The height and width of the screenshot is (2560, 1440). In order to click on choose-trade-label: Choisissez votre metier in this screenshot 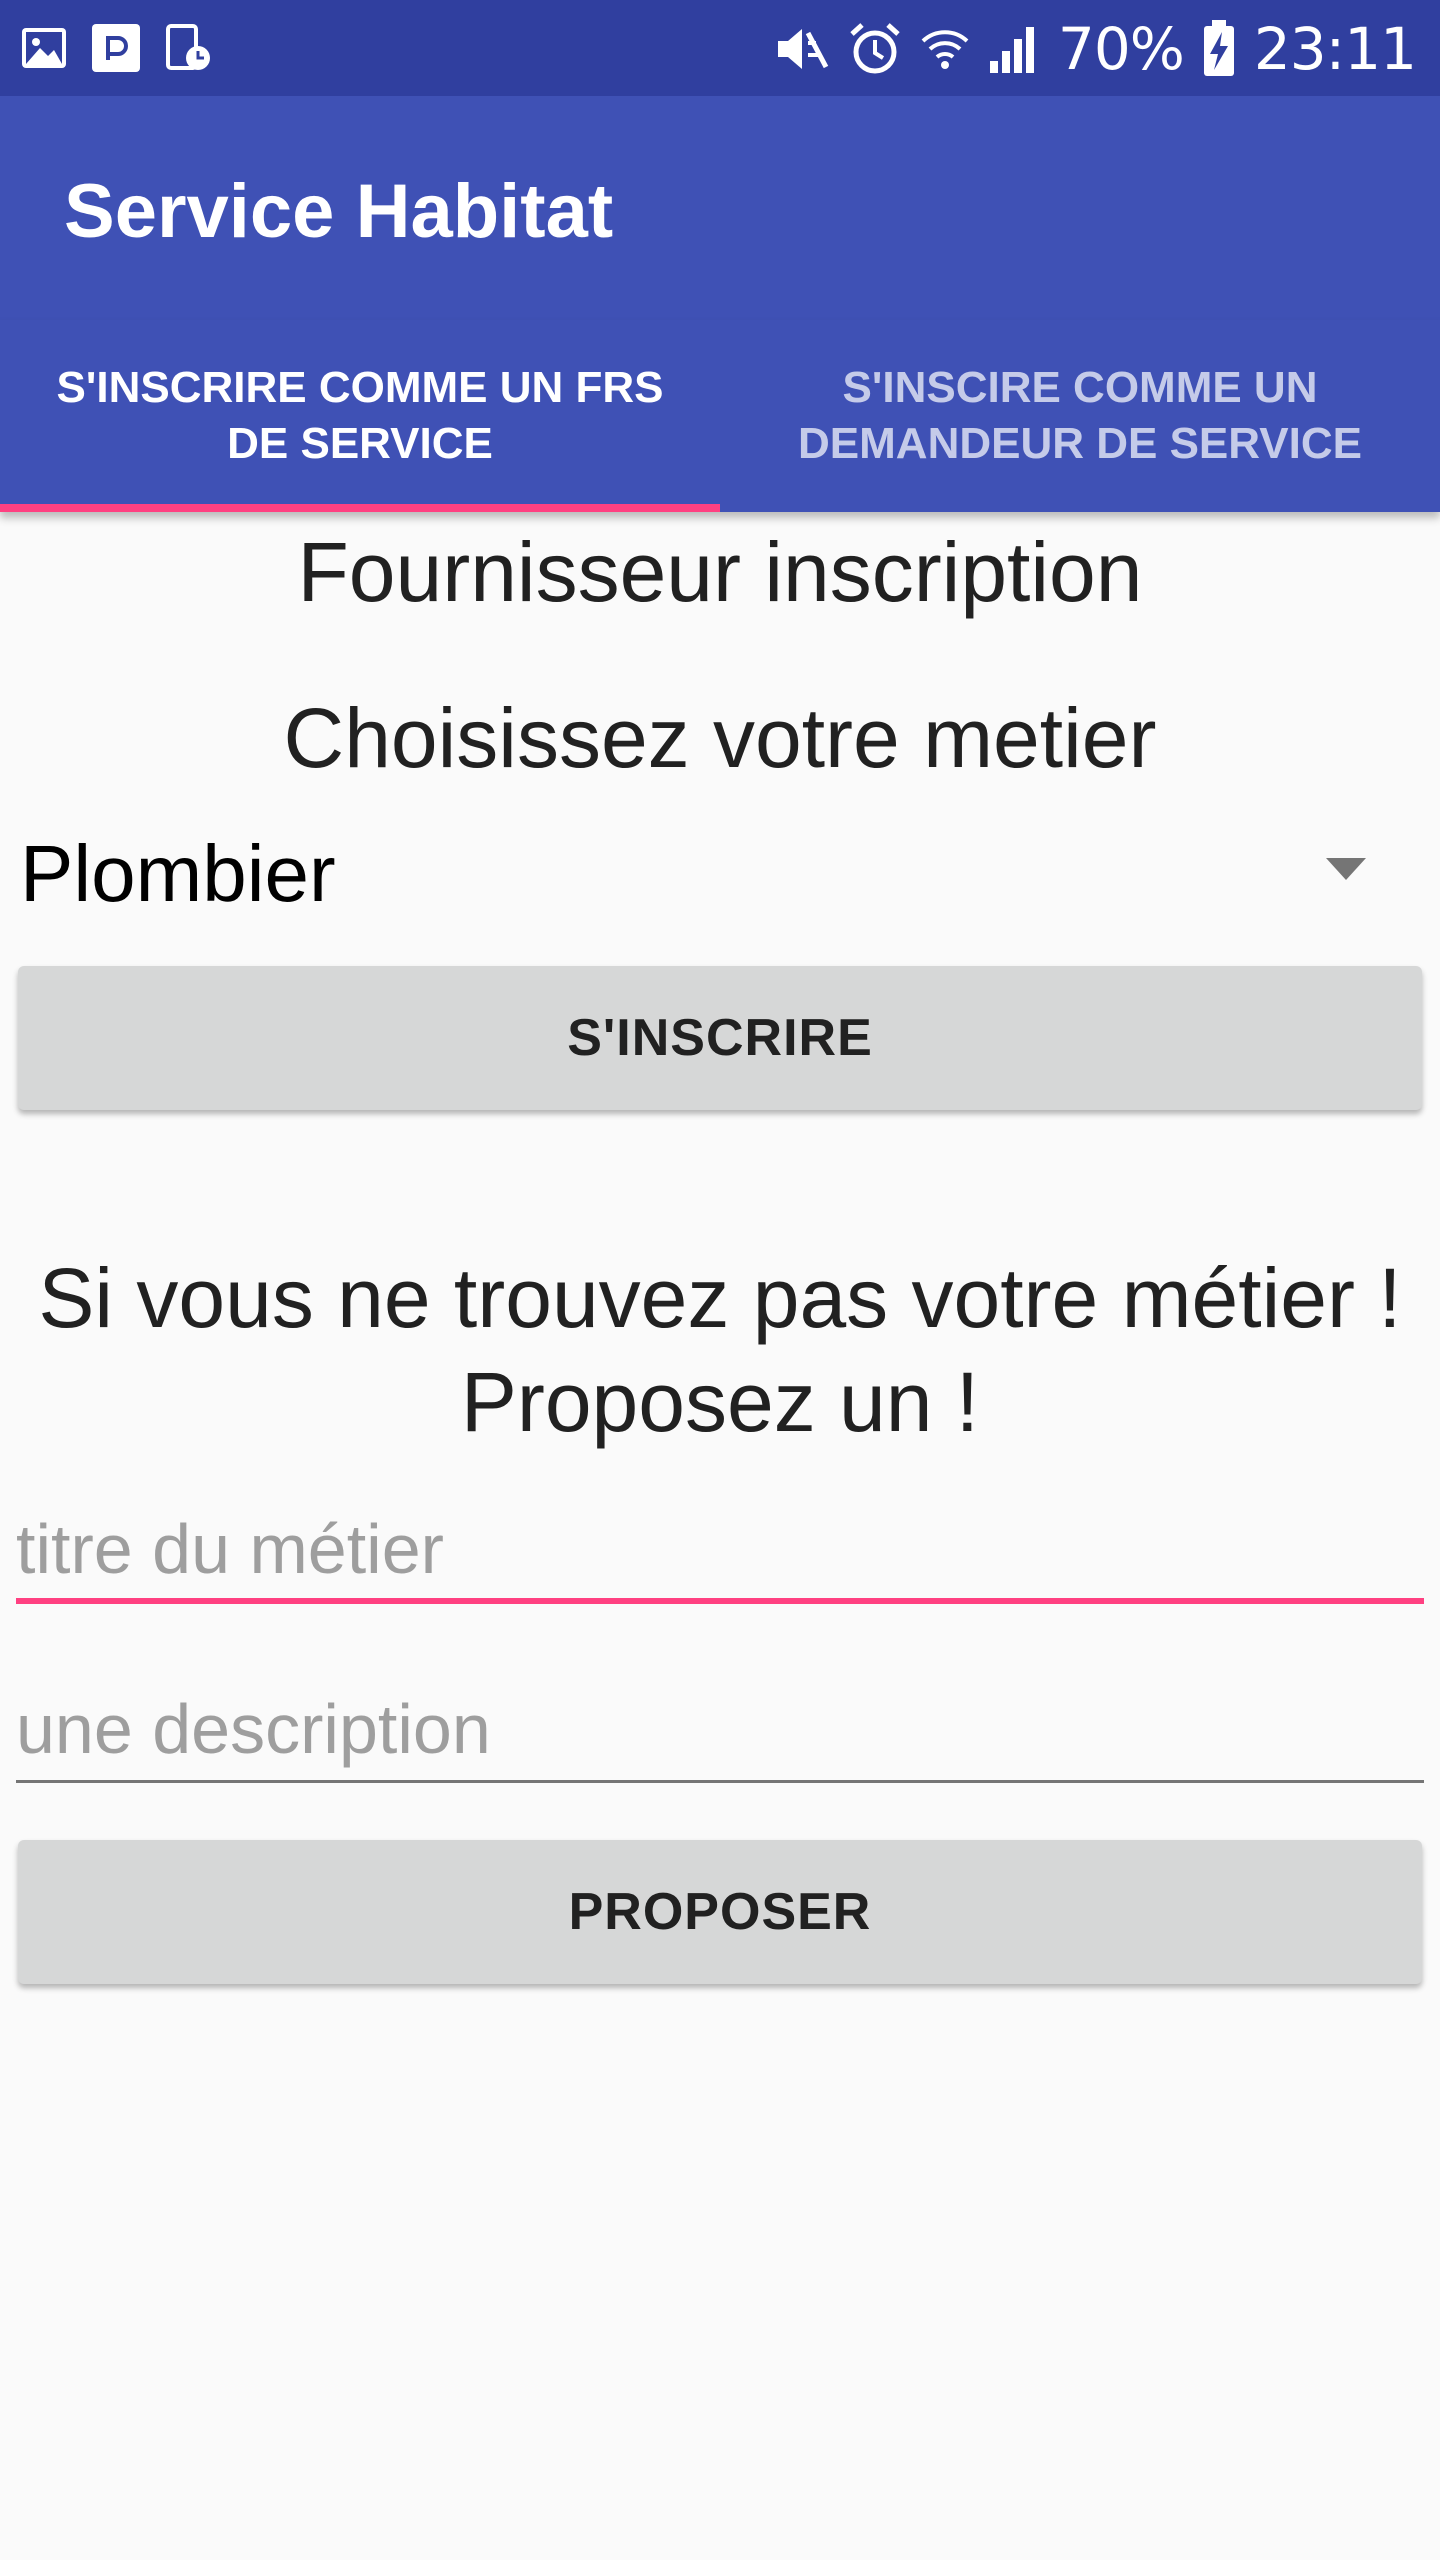, I will do `click(720, 738)`.